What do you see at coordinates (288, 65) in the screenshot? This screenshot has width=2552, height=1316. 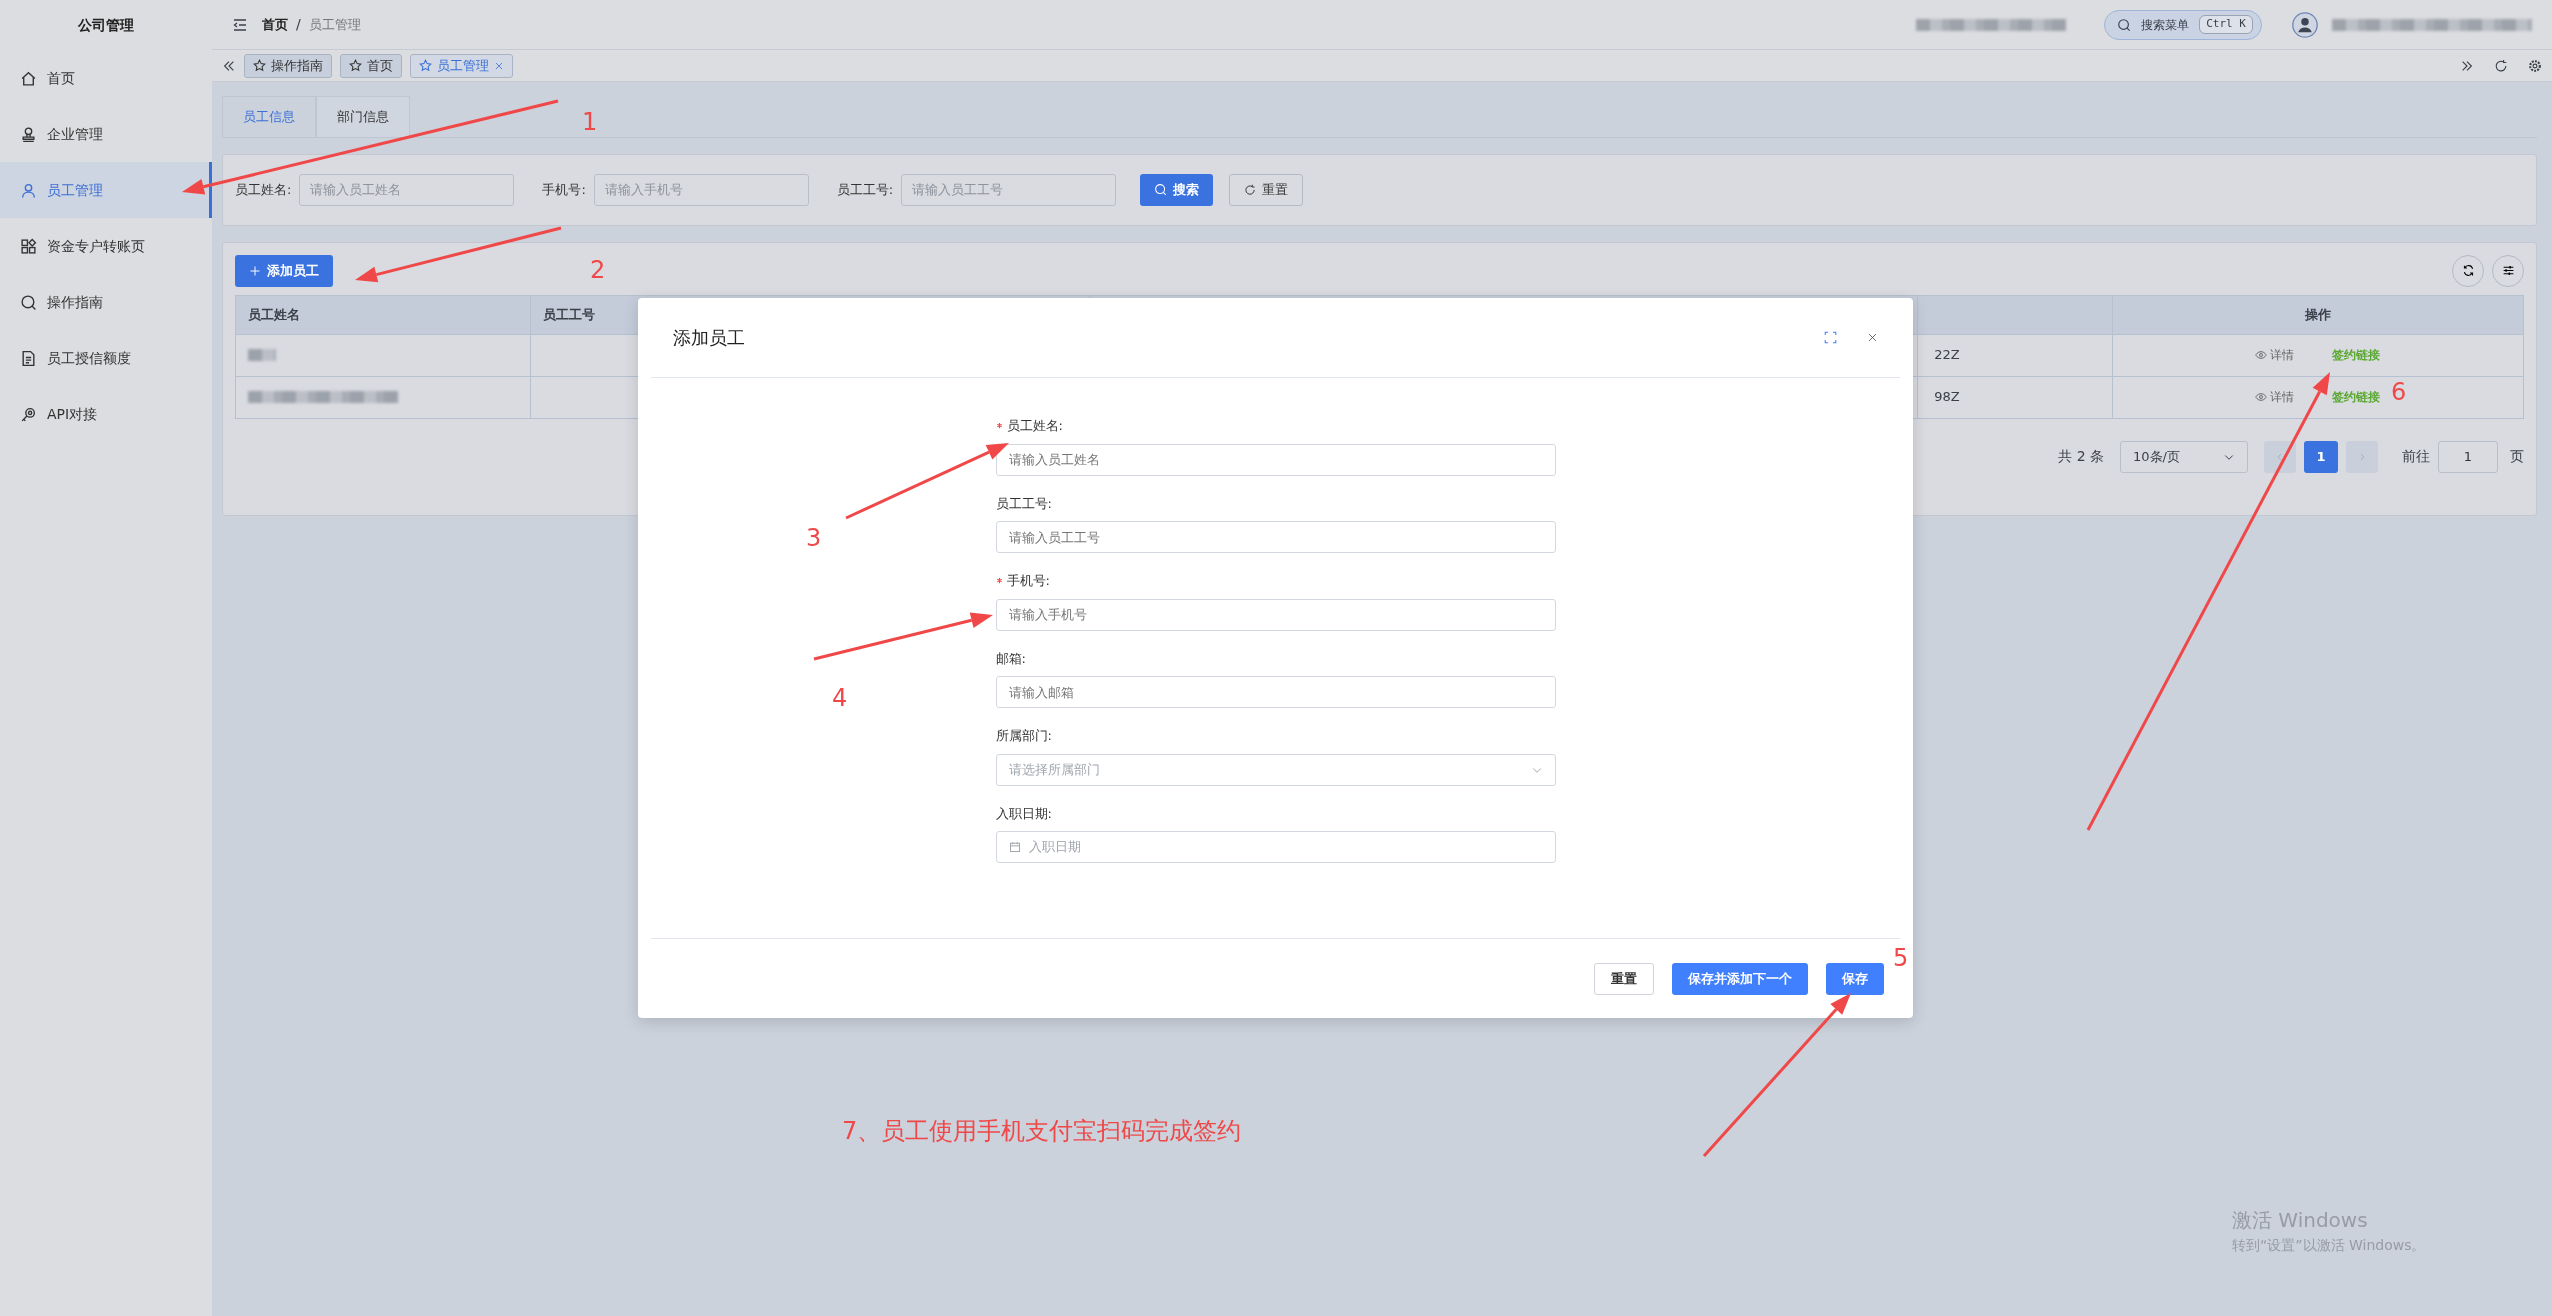 I see `page-tab: 操作指南` at bounding box center [288, 65].